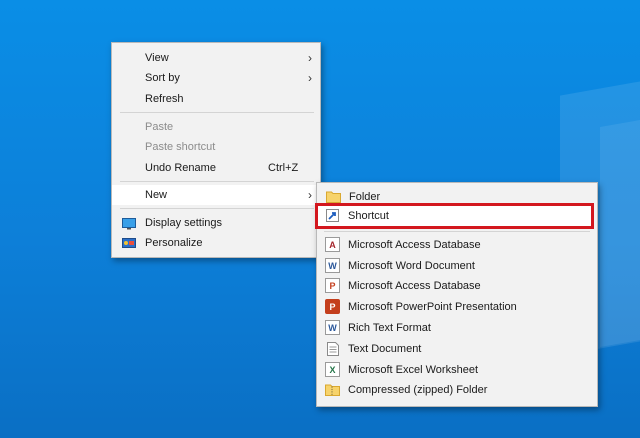 This screenshot has width=640, height=438. Describe the element at coordinates (332, 306) in the screenshot. I see `powerpoint-icon: P` at that location.